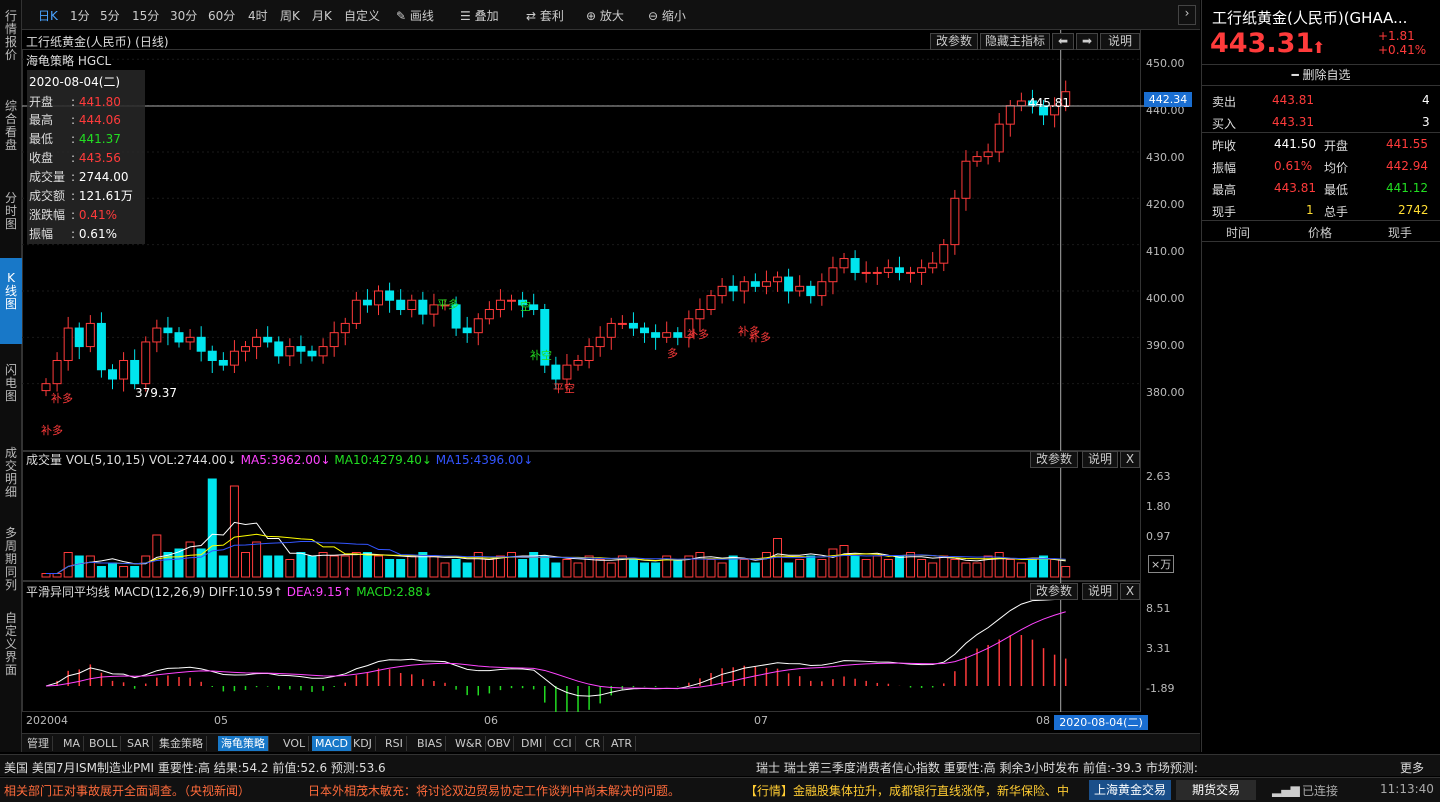 The height and width of the screenshot is (802, 1440). What do you see at coordinates (494, 790) in the screenshot?
I see `news-item: 日本外相茂木敏充：将讨论双边贸易协定工作谈判中尚未解决的问题。` at bounding box center [494, 790].